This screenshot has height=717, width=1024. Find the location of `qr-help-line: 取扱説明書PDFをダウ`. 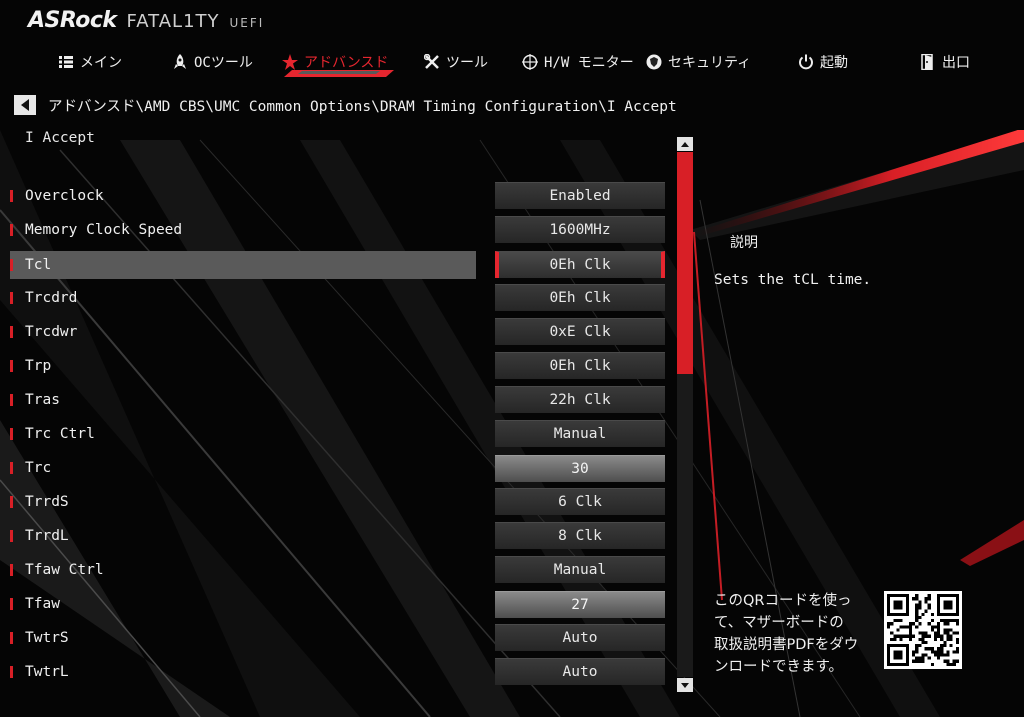

qr-help-line: 取扱説明書PDFをダウ is located at coordinates (786, 645).